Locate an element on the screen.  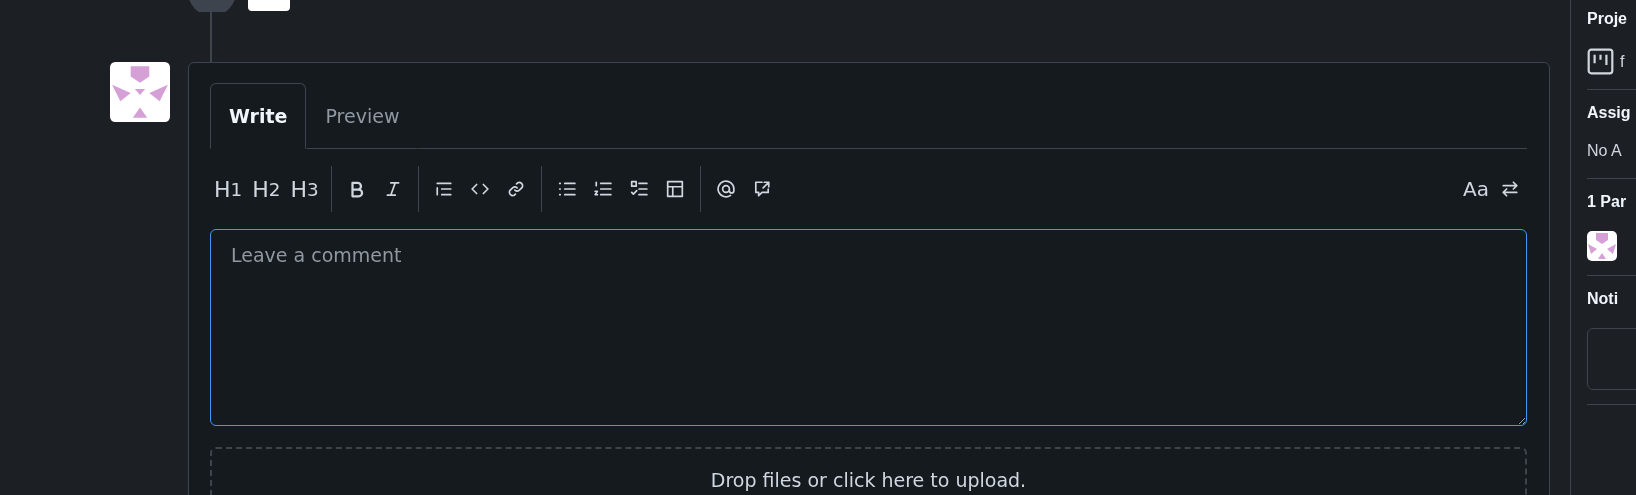
editor-tab: Preview is located at coordinates (362, 116).